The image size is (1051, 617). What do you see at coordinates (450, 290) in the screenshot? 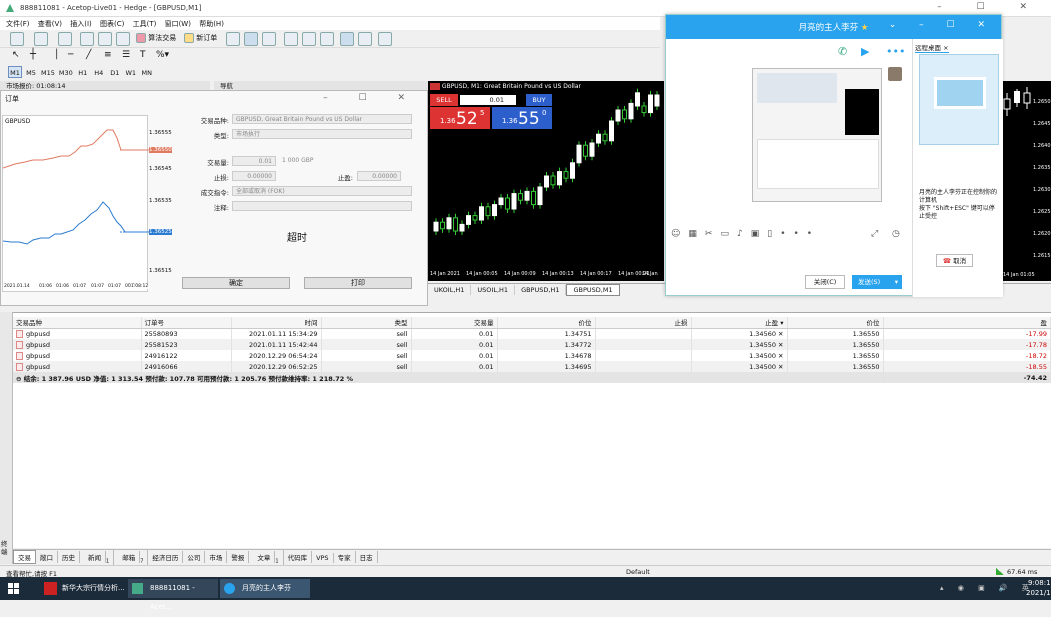
I see `tab-ukoil-h1: UKOIL,H1` at bounding box center [450, 290].